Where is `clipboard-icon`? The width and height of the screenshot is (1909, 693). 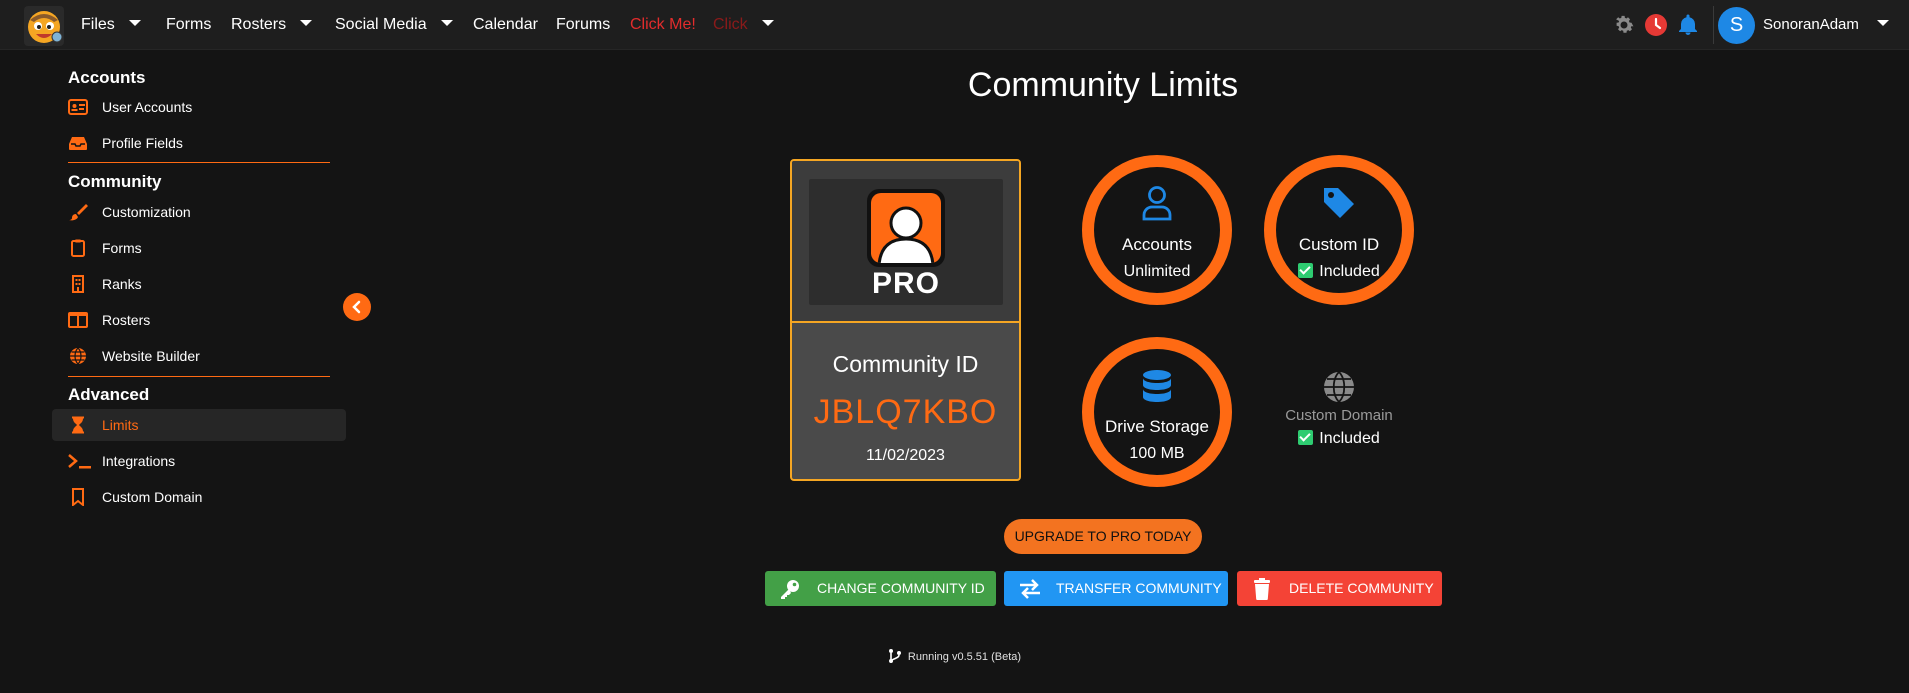 clipboard-icon is located at coordinates (78, 248).